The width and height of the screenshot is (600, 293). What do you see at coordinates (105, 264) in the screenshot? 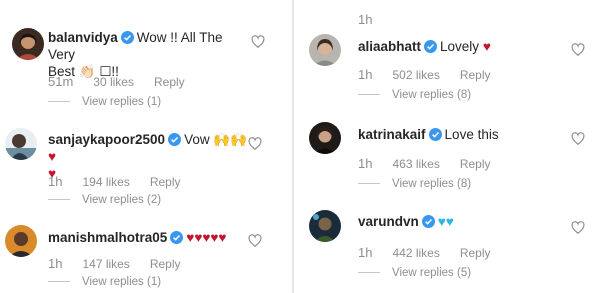
I see `likes-count: 147 likes` at bounding box center [105, 264].